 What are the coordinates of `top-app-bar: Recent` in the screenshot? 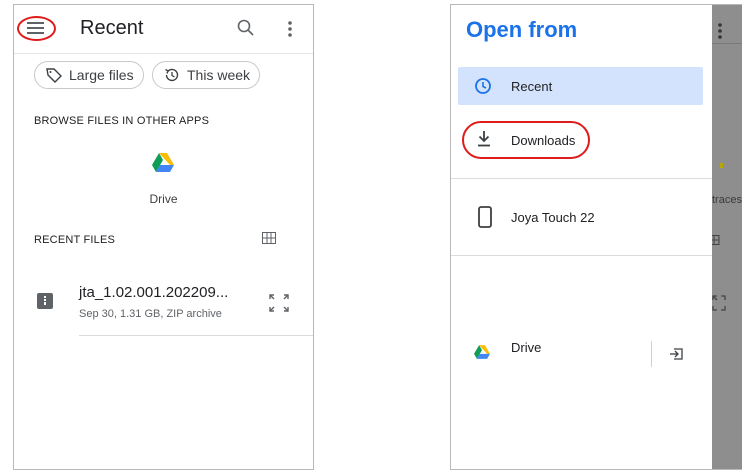 It's located at (163, 29).